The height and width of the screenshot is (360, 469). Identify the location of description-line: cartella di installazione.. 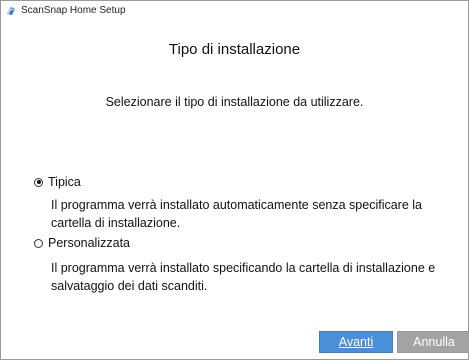
(116, 223).